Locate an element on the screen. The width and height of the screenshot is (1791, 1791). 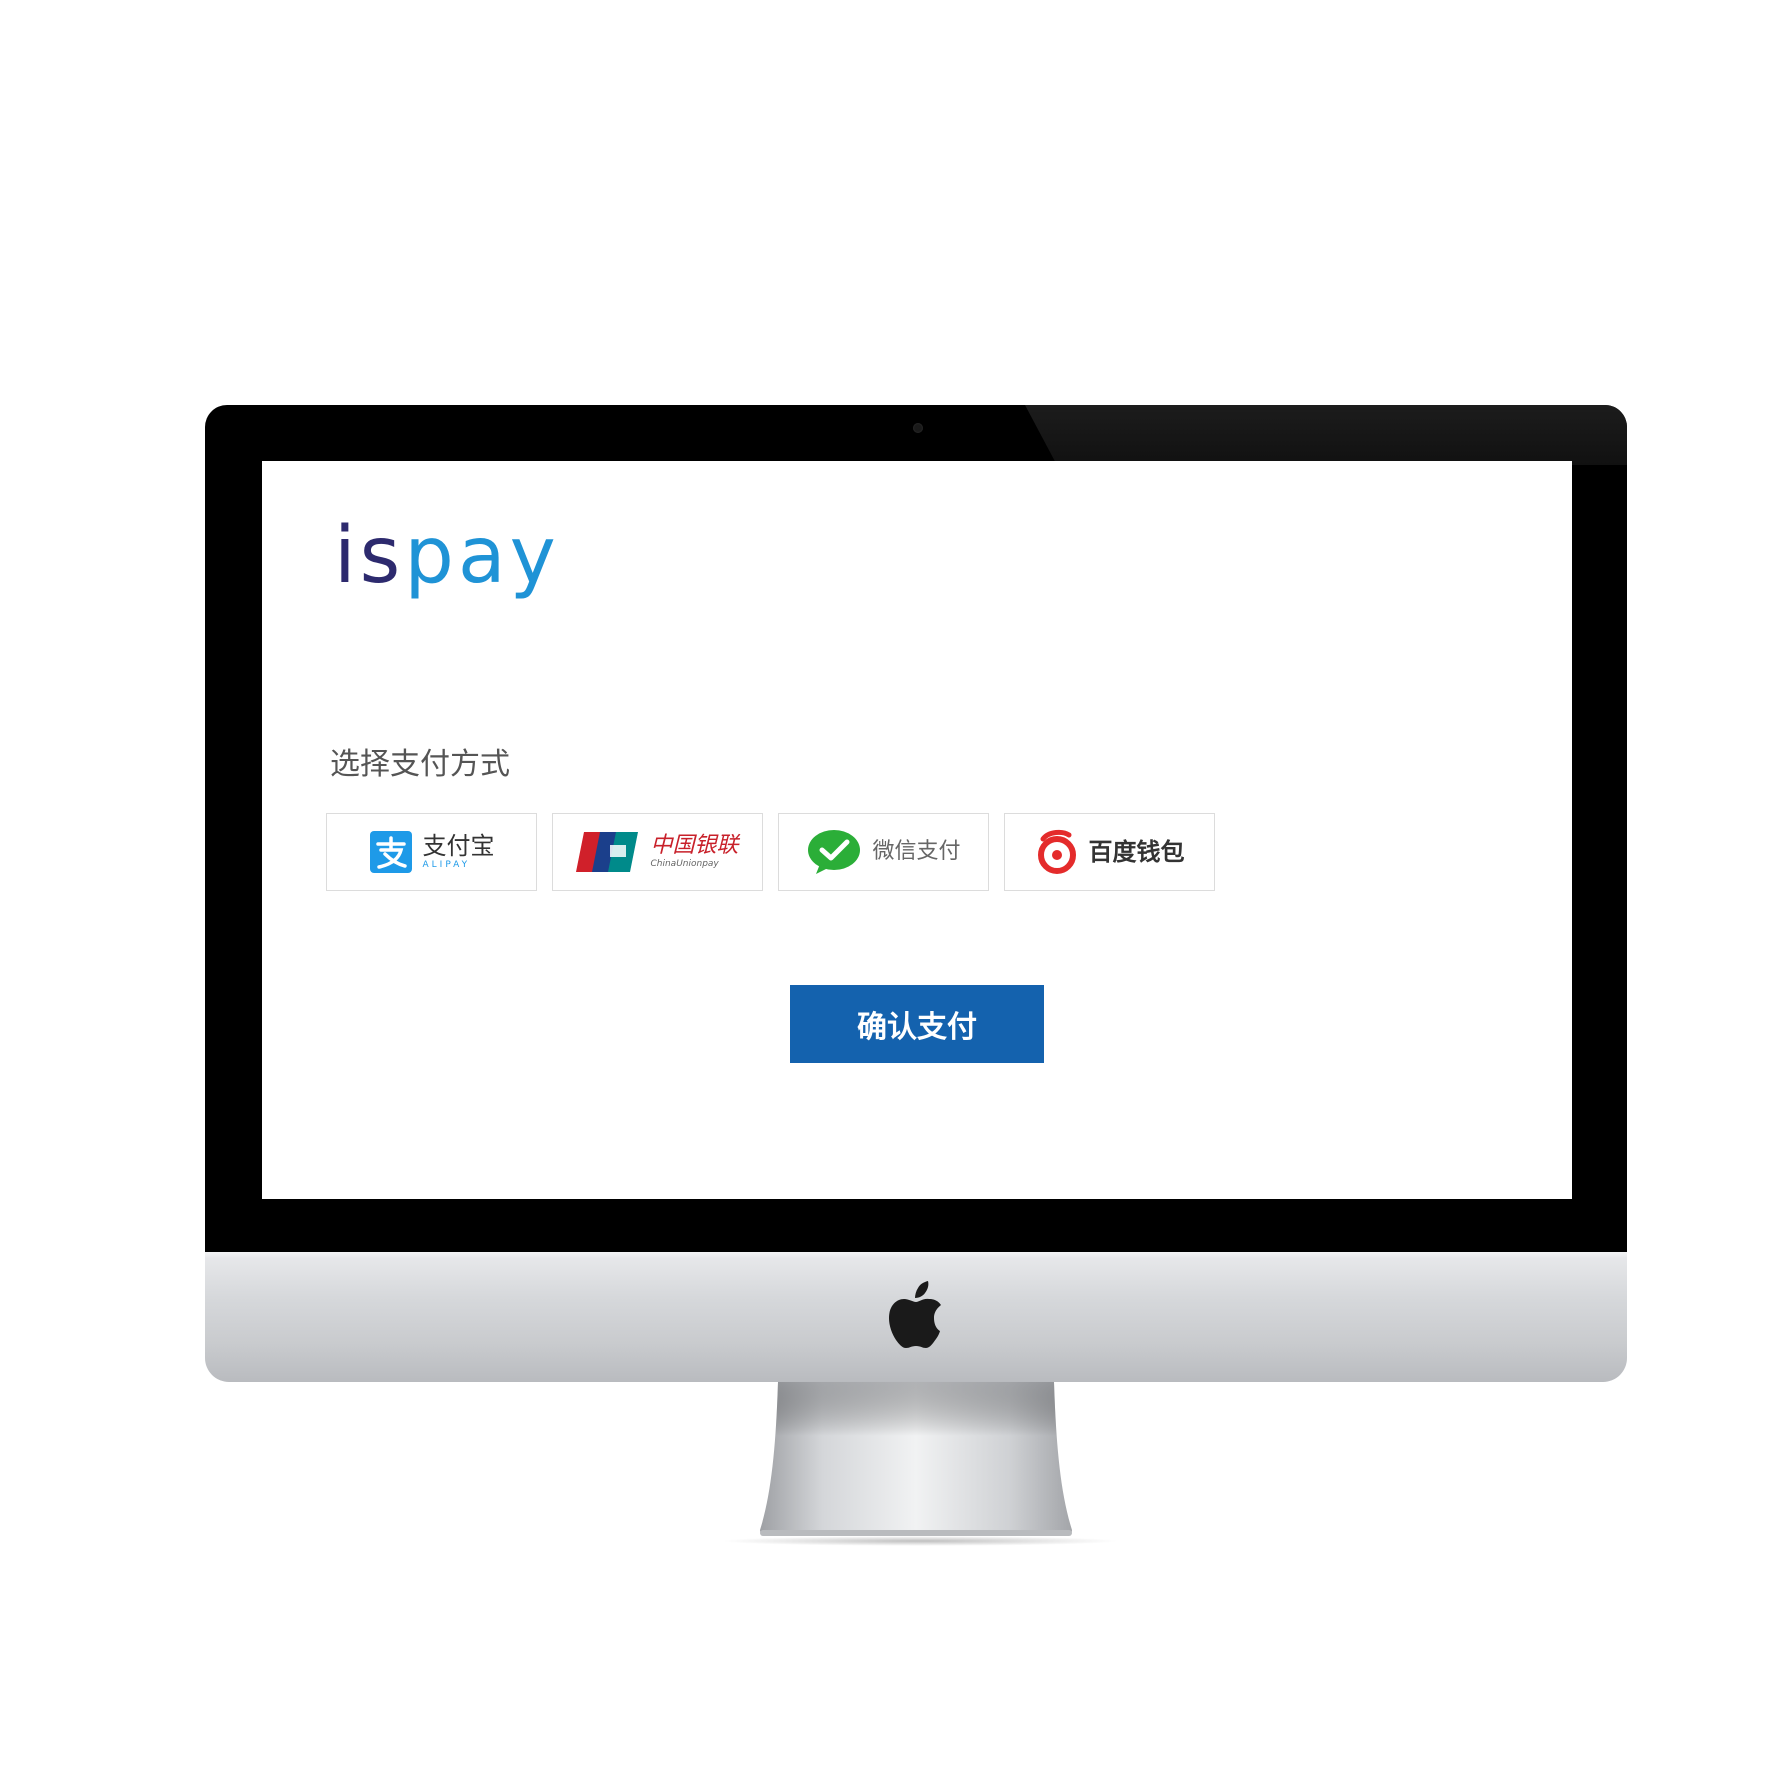
confirm-payment-button: 确认支付 is located at coordinates (917, 1024).